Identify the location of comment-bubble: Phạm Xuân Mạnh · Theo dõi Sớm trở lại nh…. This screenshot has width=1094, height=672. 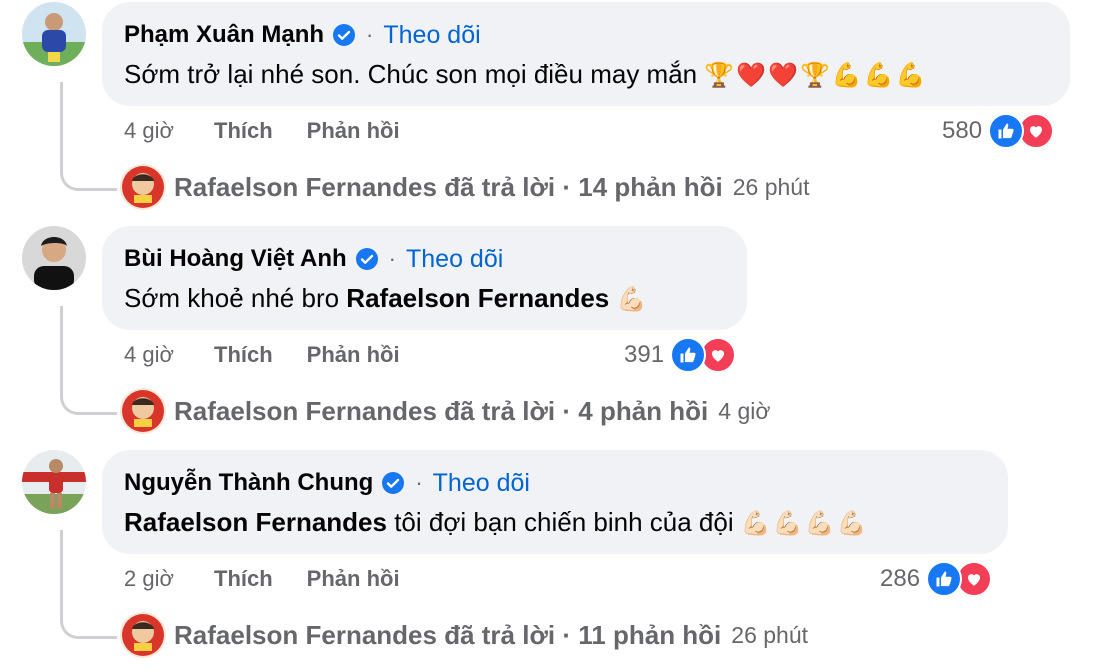
(586, 54).